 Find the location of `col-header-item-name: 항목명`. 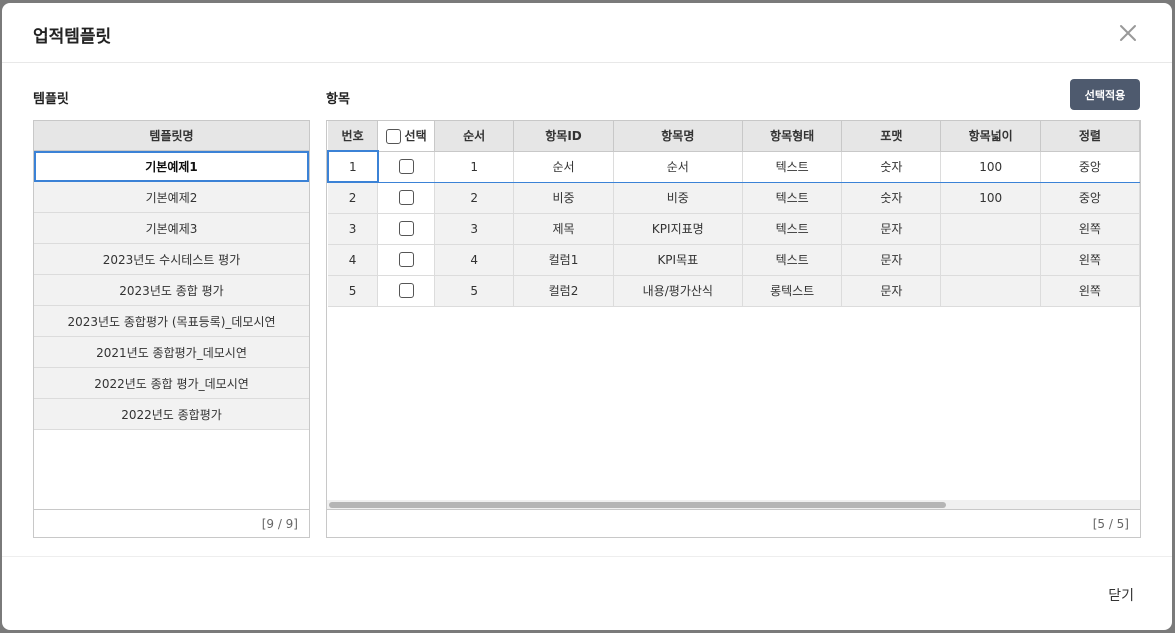

col-header-item-name: 항목명 is located at coordinates (678, 136).